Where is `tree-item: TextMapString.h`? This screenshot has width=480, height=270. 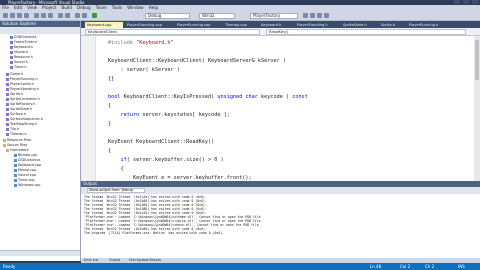 tree-item: TextMapString.h is located at coordinates (21, 124).